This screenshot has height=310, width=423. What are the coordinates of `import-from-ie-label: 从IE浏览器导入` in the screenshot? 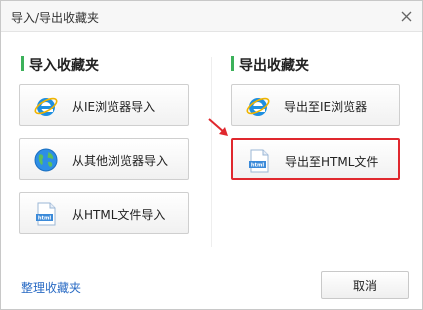 It's located at (114, 107).